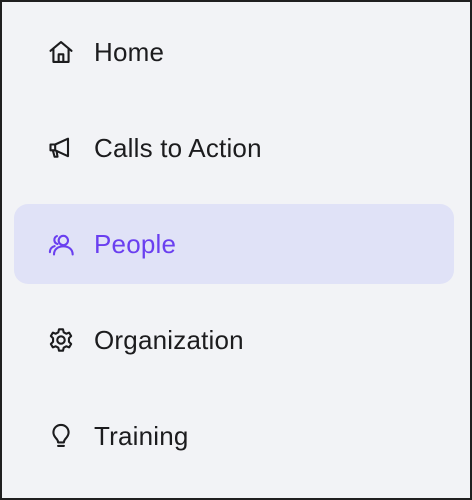 Image resolution: width=472 pixels, height=500 pixels. Describe the element at coordinates (234, 436) in the screenshot. I see `sidebar-item-training: Training` at that location.